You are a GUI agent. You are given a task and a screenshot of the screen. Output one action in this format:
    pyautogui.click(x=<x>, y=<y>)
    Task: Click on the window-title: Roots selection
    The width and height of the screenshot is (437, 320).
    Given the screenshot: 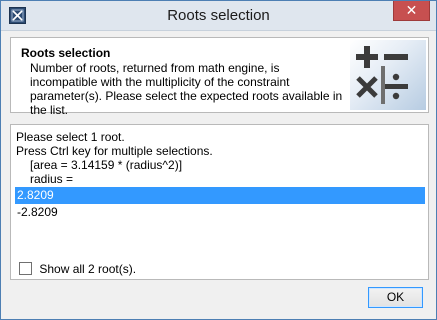 What is the action you would take?
    pyautogui.click(x=218, y=15)
    